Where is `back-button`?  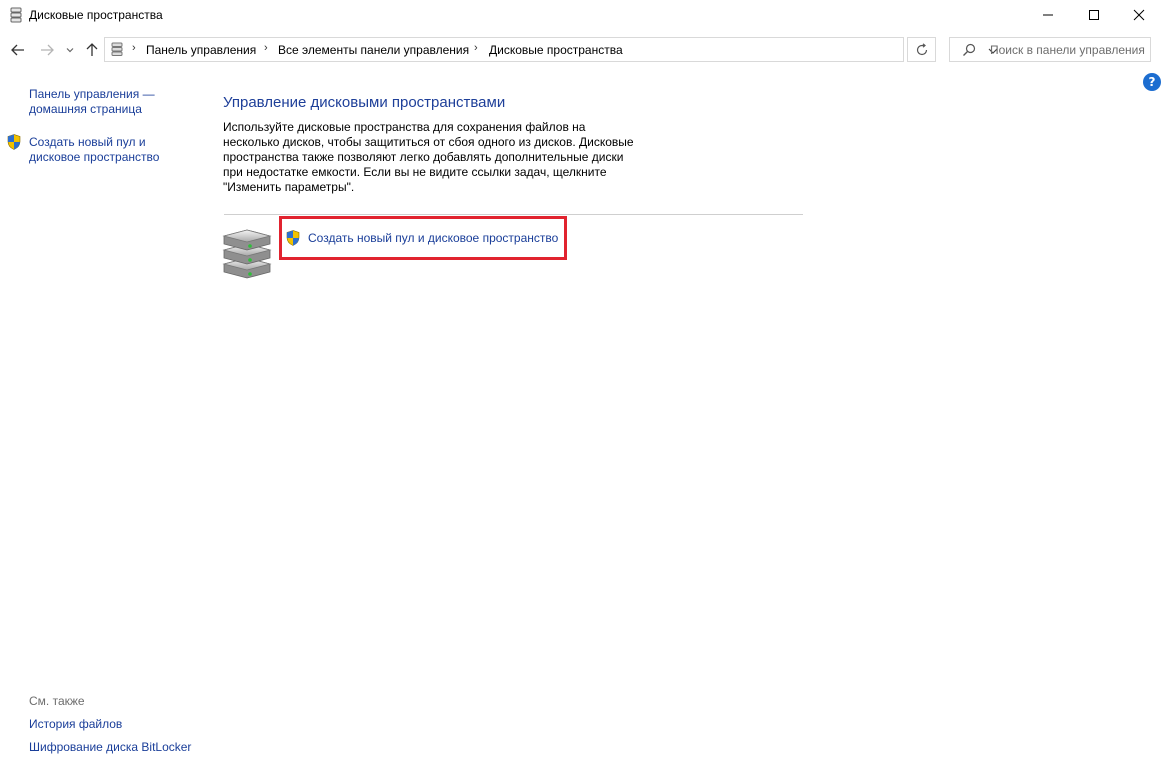 back-button is located at coordinates (18, 50).